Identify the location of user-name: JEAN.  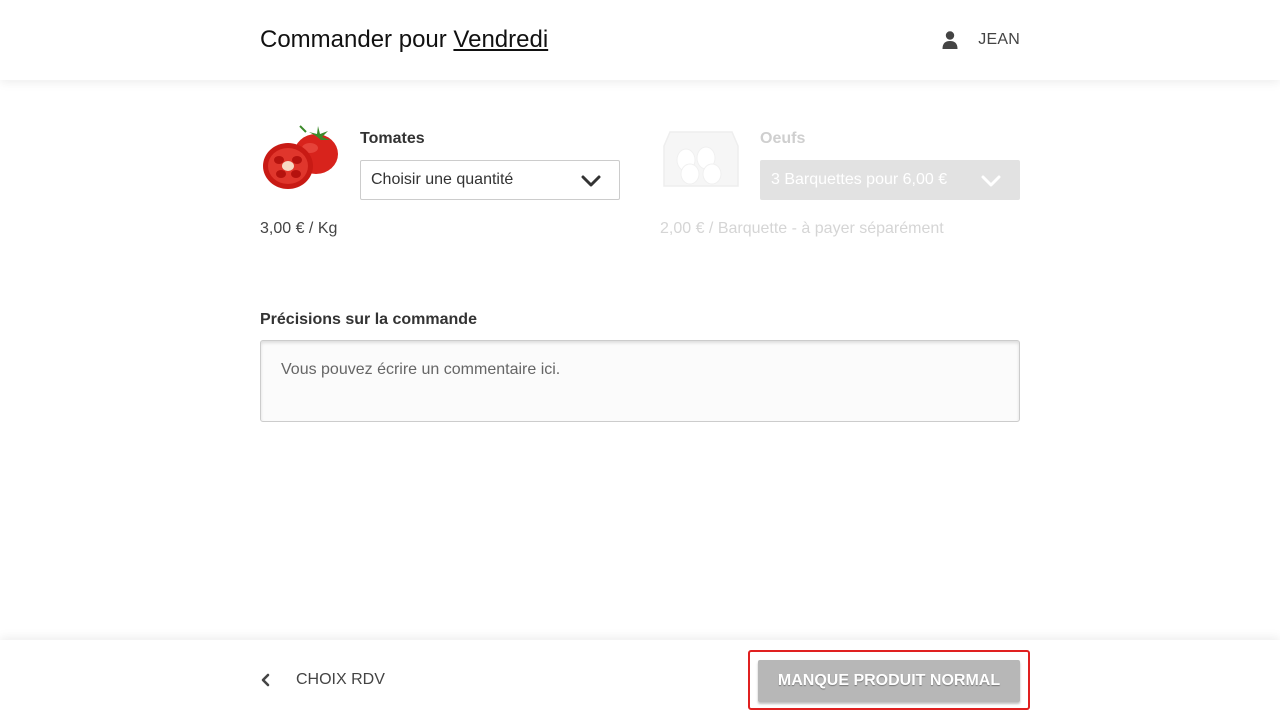
(999, 39).